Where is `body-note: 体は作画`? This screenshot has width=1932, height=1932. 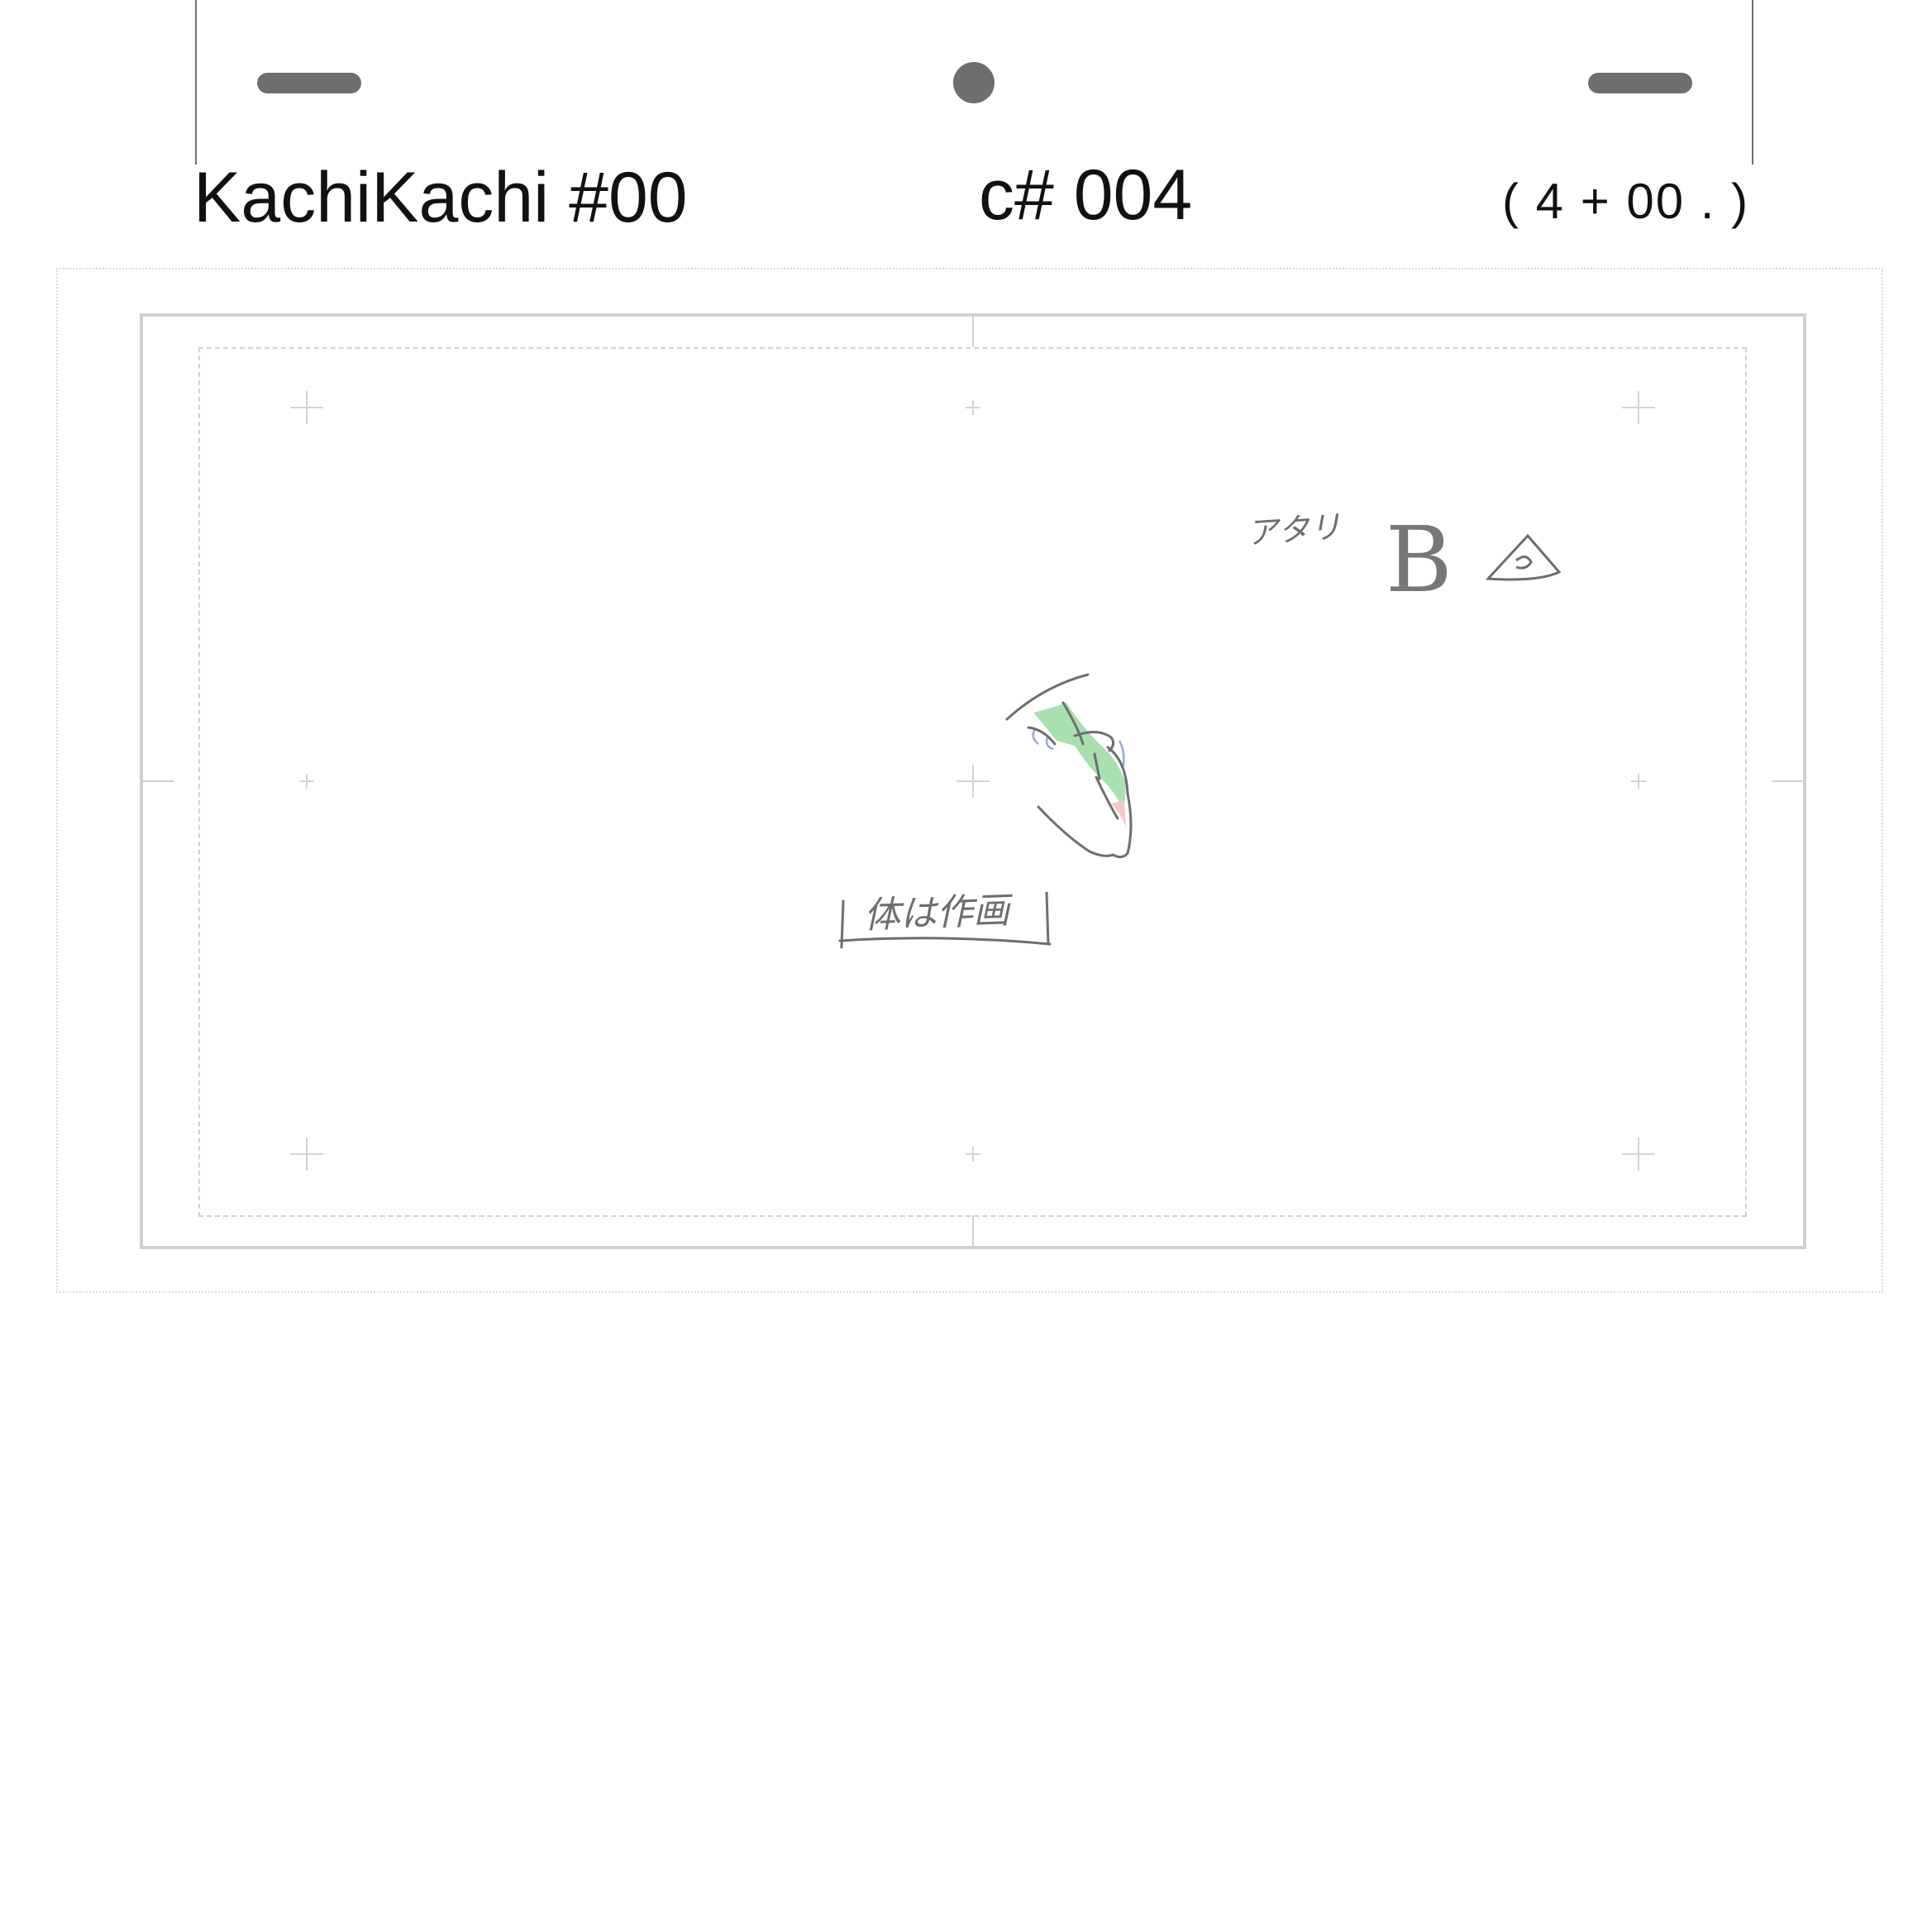 body-note: 体は作画 is located at coordinates (937, 913).